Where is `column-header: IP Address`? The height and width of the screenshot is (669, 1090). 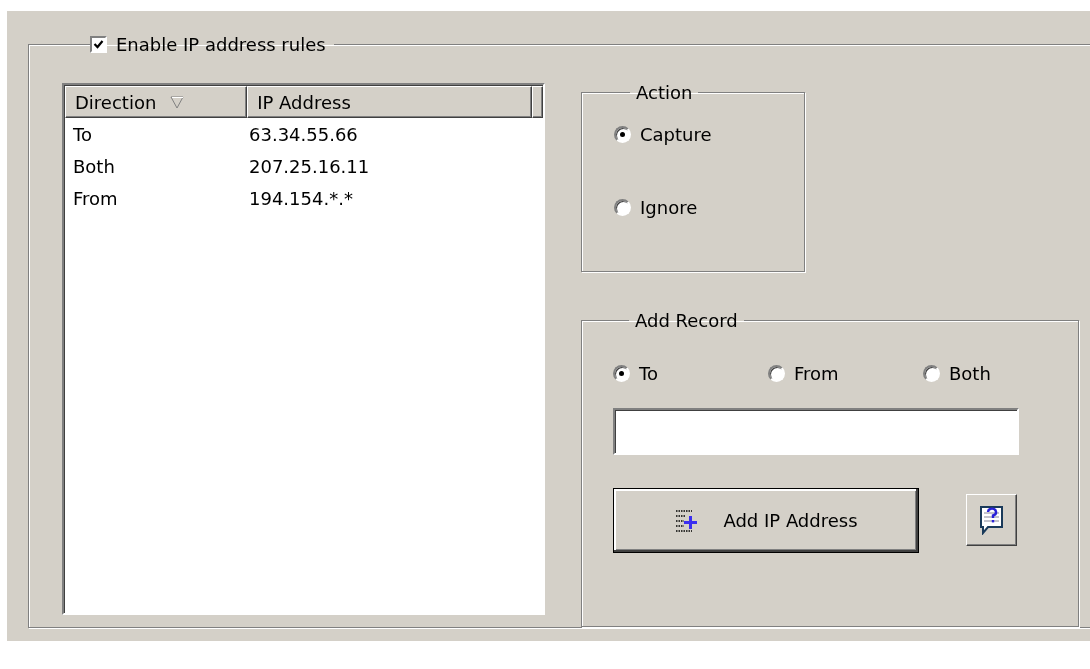
column-header: IP Address is located at coordinates (389, 102).